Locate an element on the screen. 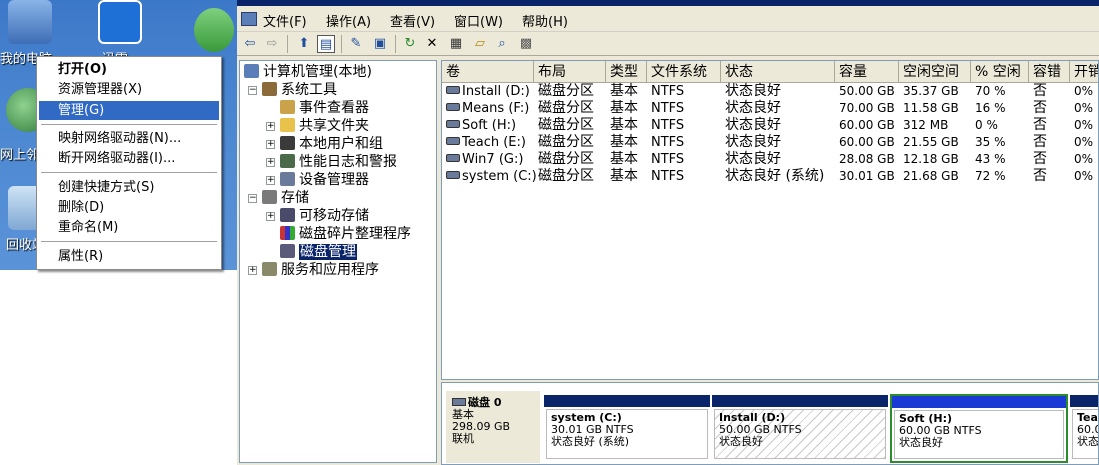  column-header-layout: 布局 is located at coordinates (570, 72).